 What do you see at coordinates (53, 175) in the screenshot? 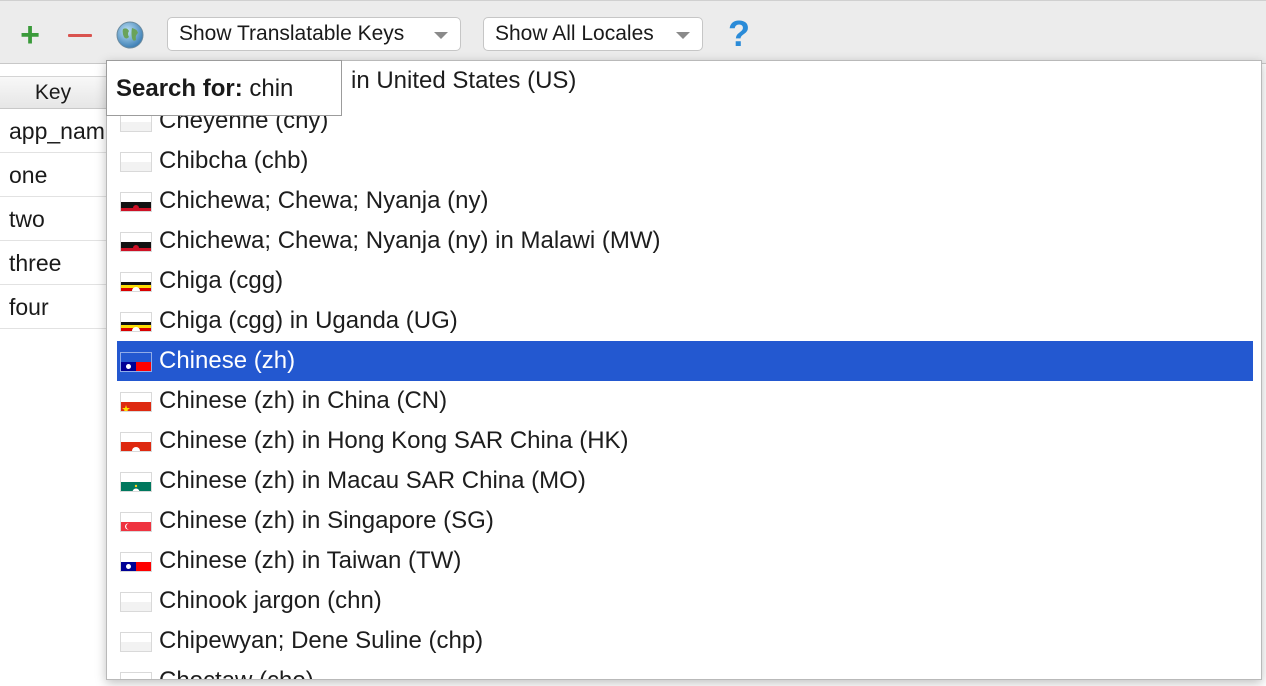
I see `table-row-key: one` at bounding box center [53, 175].